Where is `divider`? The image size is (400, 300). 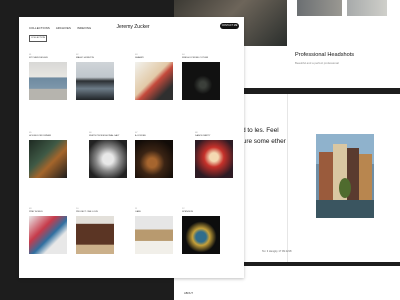
divider is located at coordinates (287, 178).